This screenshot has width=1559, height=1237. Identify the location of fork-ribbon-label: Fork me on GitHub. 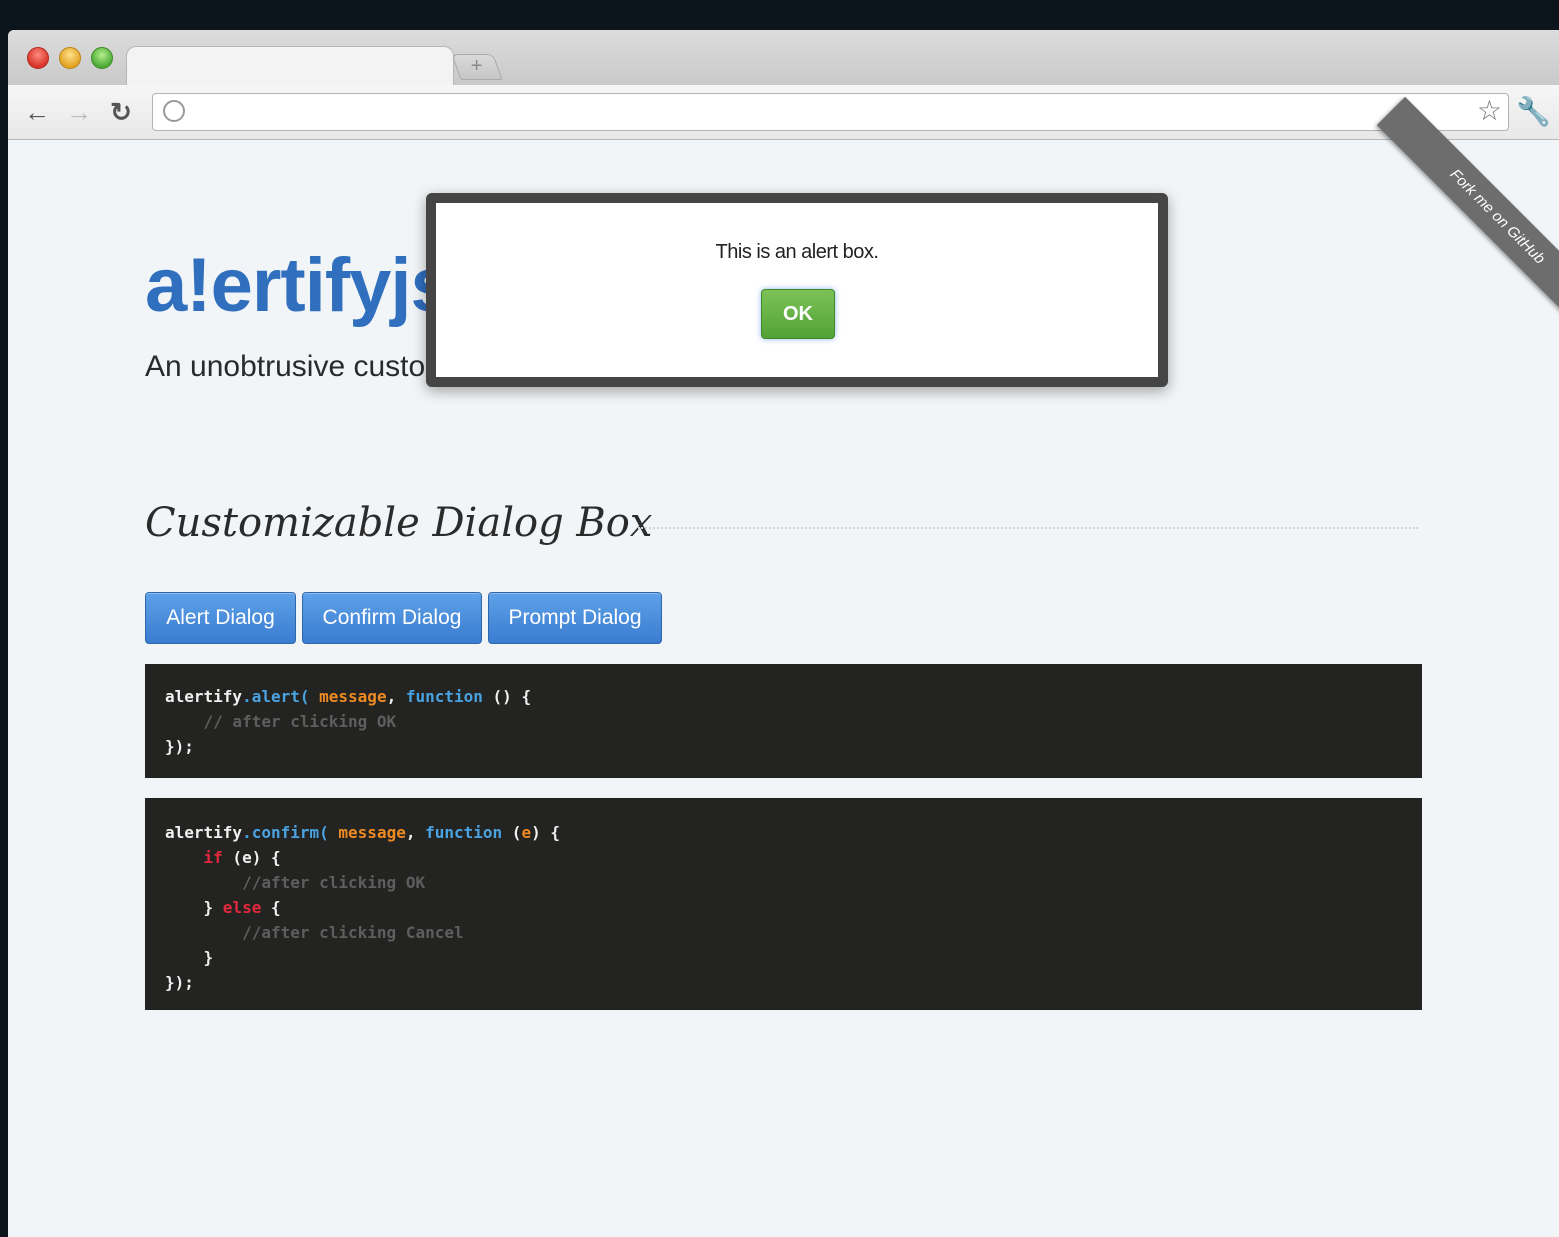
(1497, 216).